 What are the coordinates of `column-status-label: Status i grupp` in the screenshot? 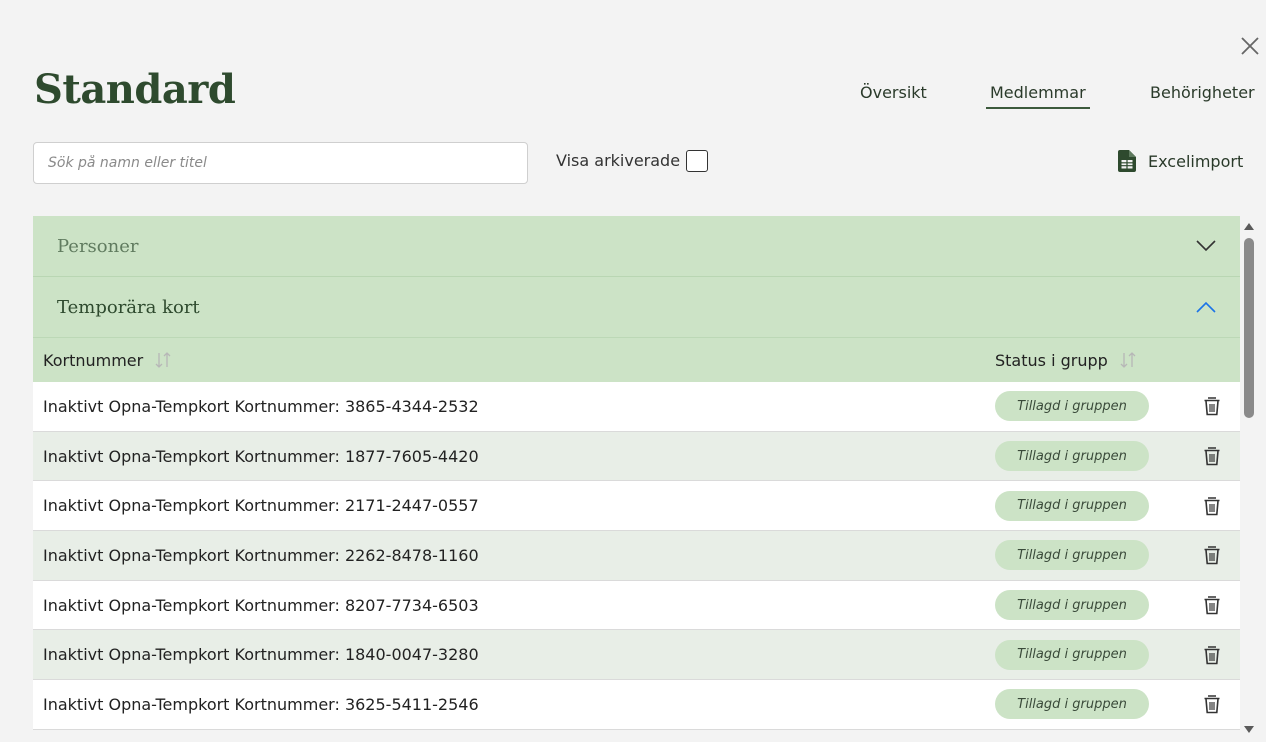 It's located at (1051, 360).